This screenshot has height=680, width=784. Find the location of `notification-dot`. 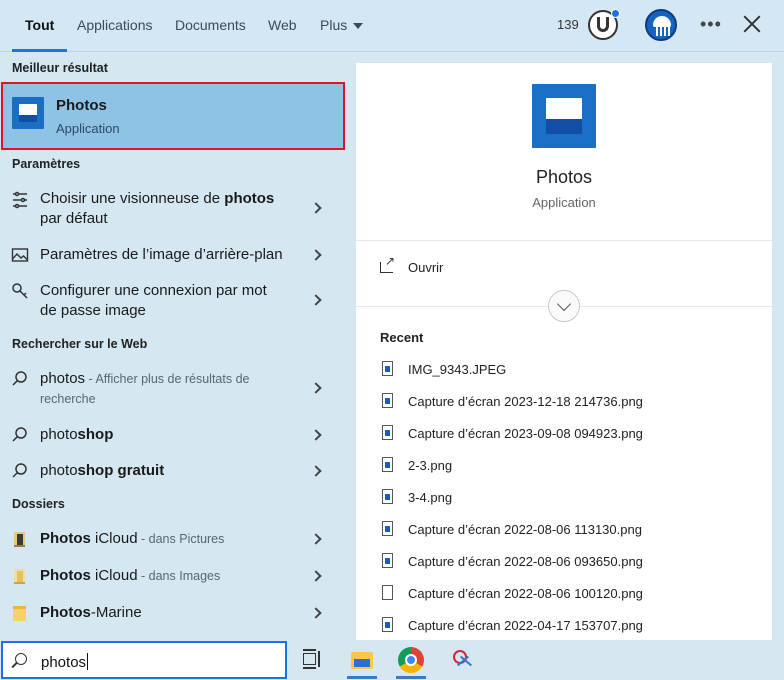

notification-dot is located at coordinates (615, 13).